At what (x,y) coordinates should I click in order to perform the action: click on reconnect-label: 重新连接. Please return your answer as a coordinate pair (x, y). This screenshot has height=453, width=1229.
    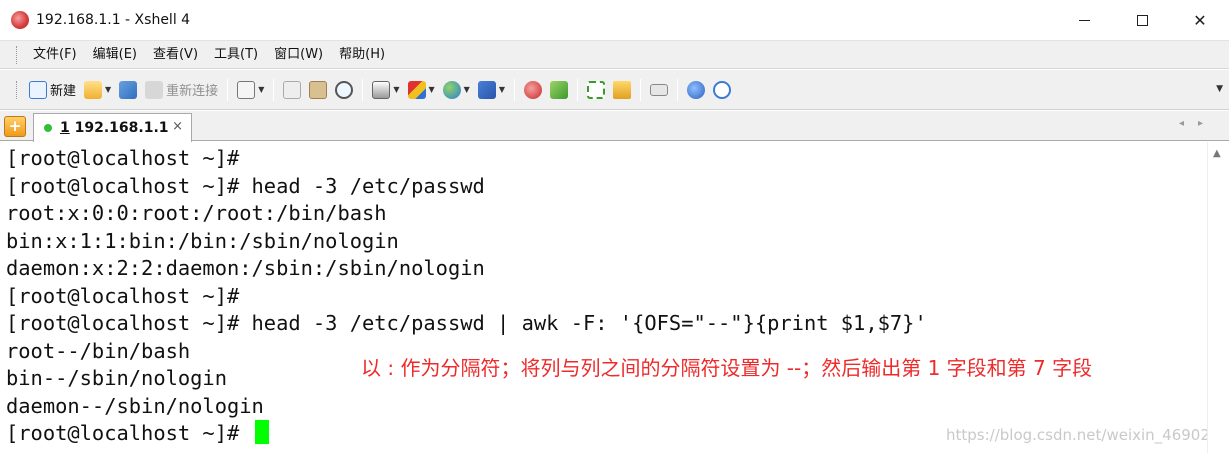
    Looking at the image, I should click on (192, 91).